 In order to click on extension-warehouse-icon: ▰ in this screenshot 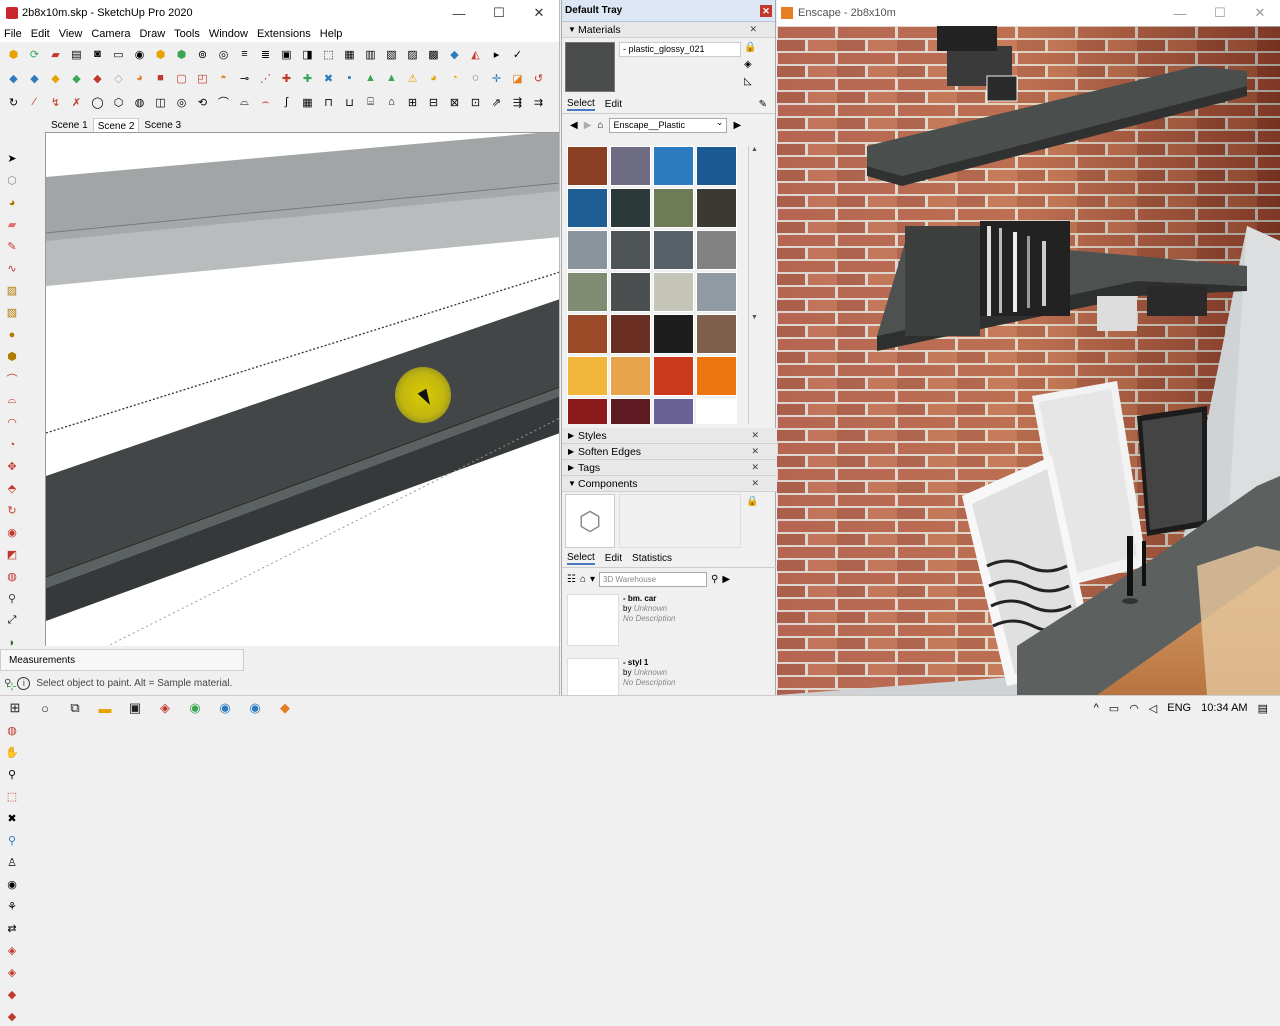, I will do `click(55, 54)`.